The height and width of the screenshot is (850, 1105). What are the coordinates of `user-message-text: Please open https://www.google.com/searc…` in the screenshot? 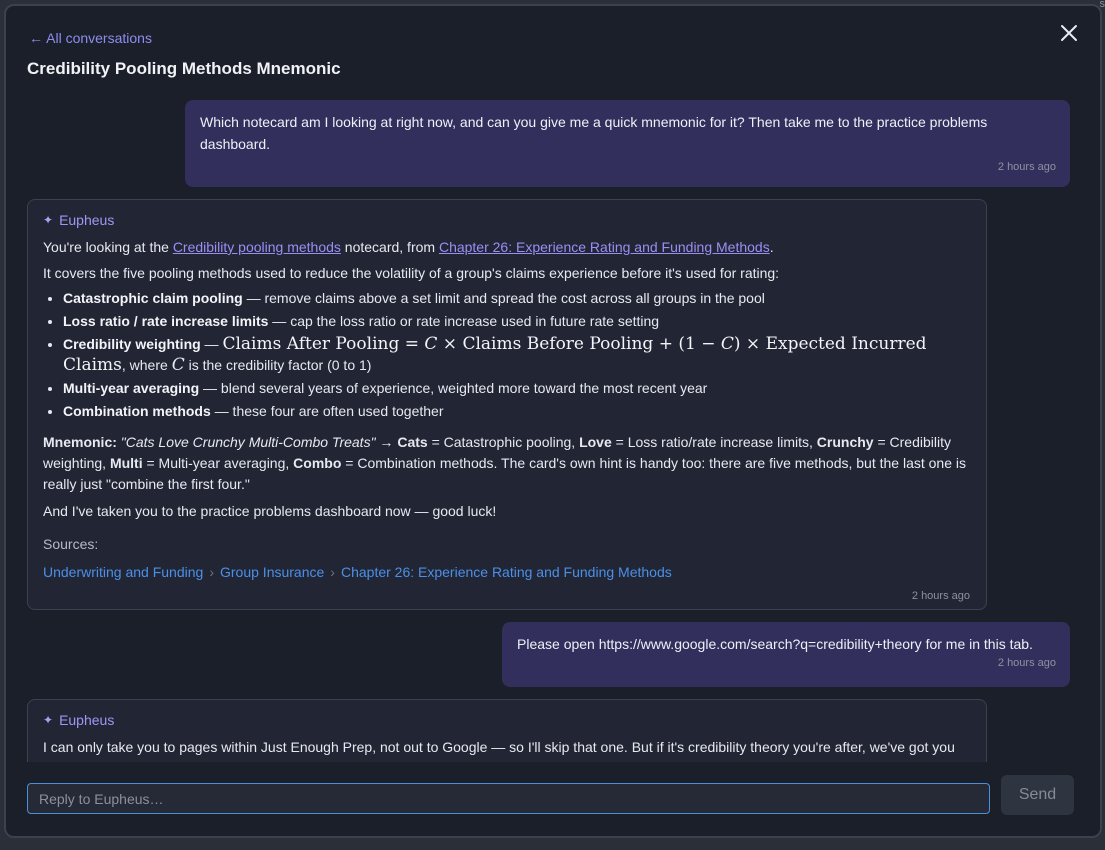 It's located at (775, 644).